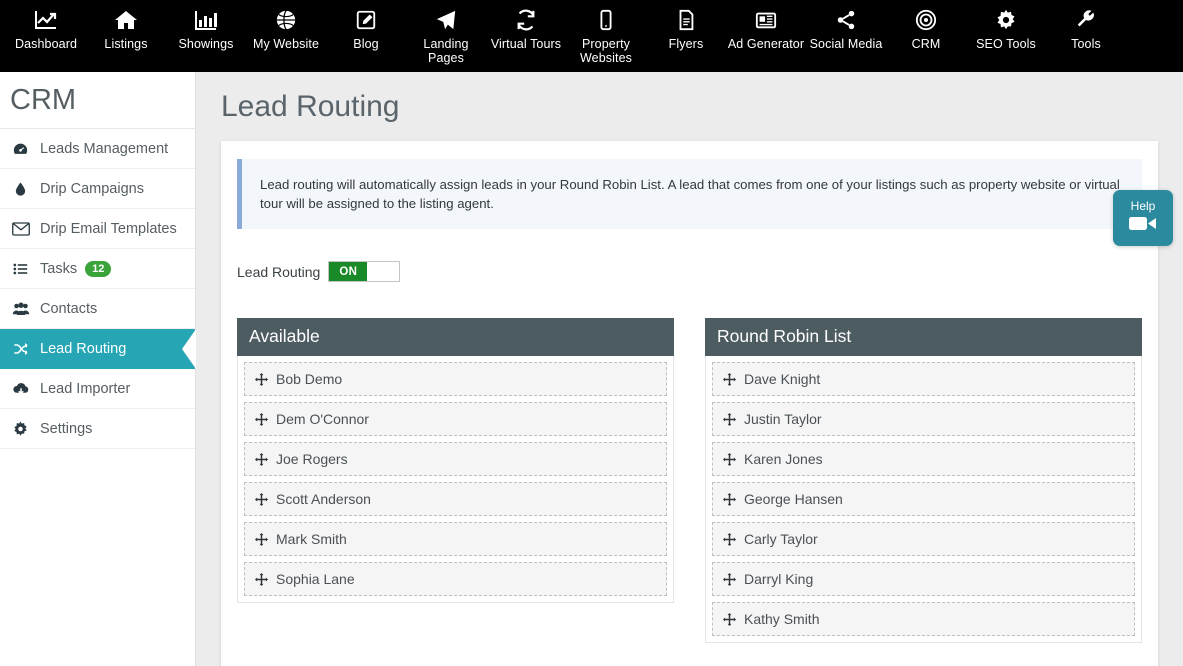 The image size is (1183, 666). I want to click on nav-item-social-media: Social Media, so click(846, 25).